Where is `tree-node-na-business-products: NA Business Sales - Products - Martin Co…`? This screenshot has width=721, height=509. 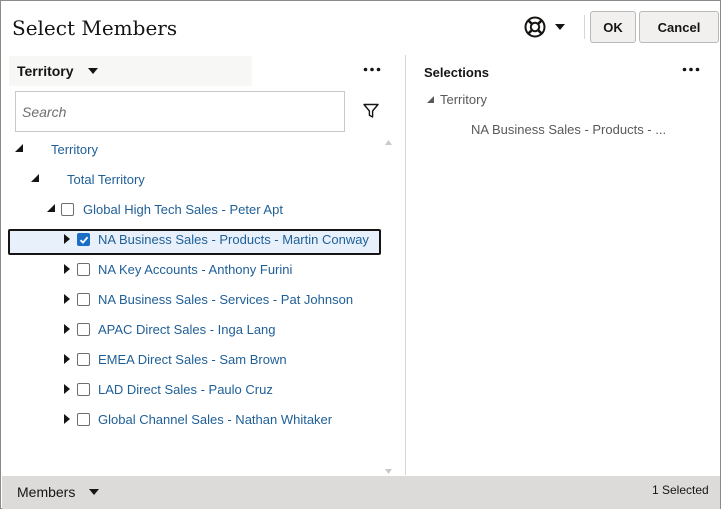
tree-node-na-business-products: NA Business Sales - Products - Martin Co… is located at coordinates (233, 239).